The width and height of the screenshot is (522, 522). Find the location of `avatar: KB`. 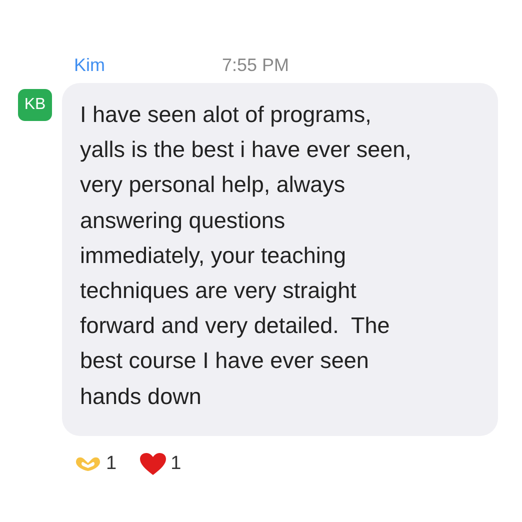

avatar: KB is located at coordinates (35, 105).